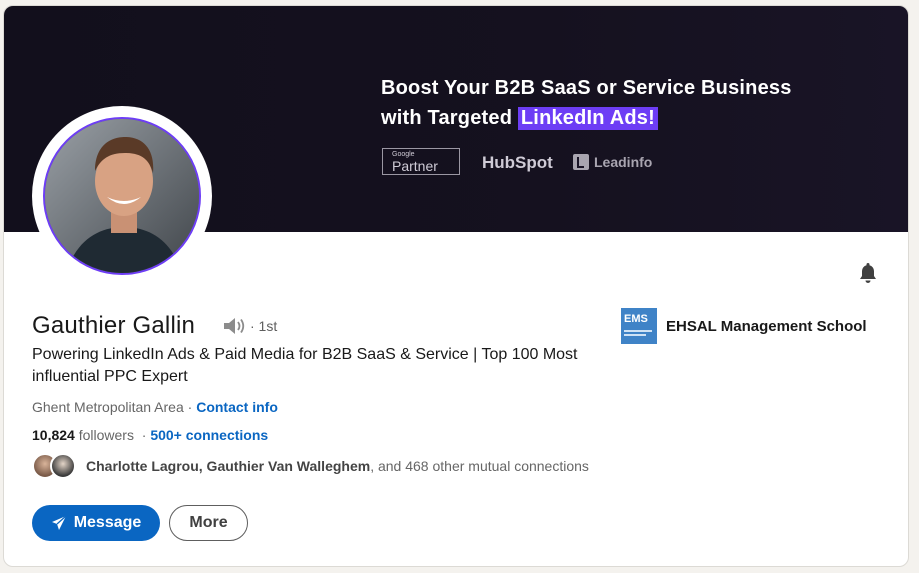  Describe the element at coordinates (59, 522) in the screenshot. I see `send-icon` at that location.